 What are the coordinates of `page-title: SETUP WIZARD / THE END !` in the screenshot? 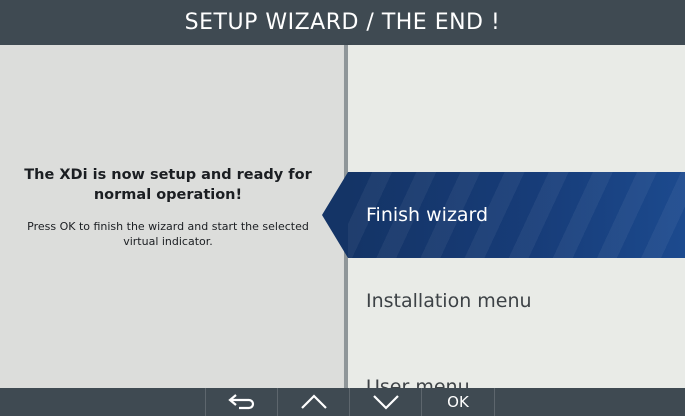 It's located at (342, 22).